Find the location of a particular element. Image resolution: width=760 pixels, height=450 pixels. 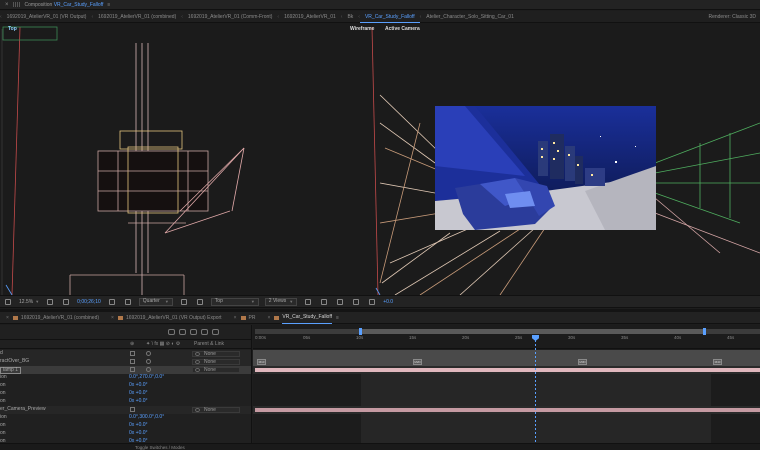

shy-icon is located at coordinates (182, 332).